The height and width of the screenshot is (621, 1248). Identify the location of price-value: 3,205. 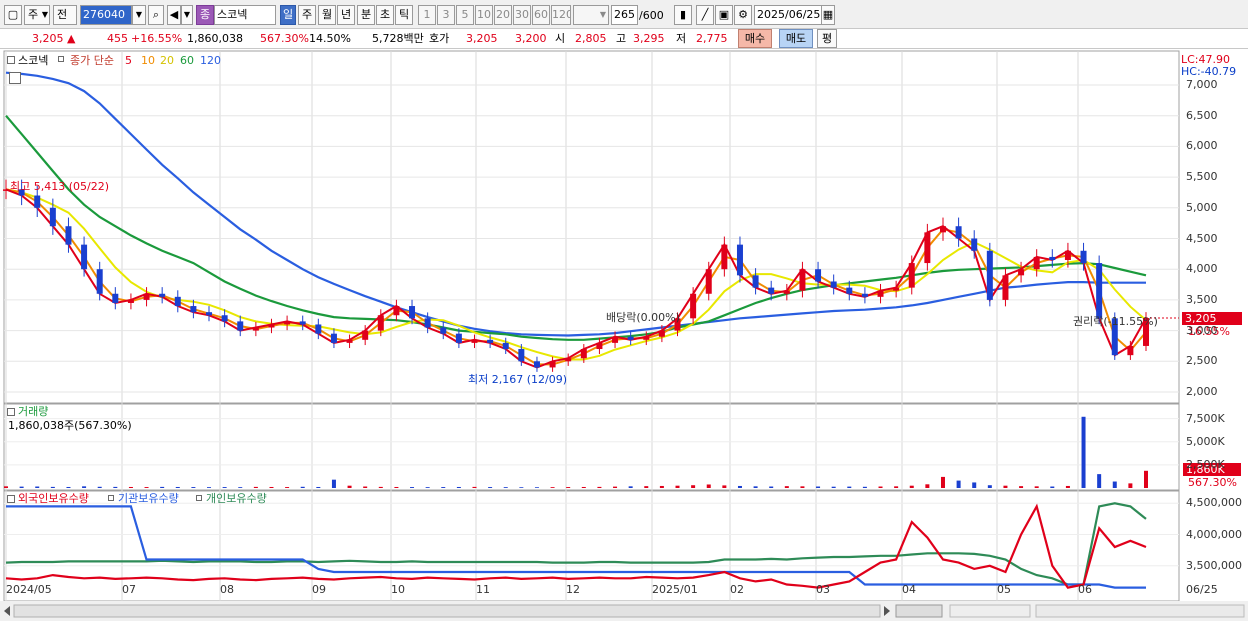
(48, 38).